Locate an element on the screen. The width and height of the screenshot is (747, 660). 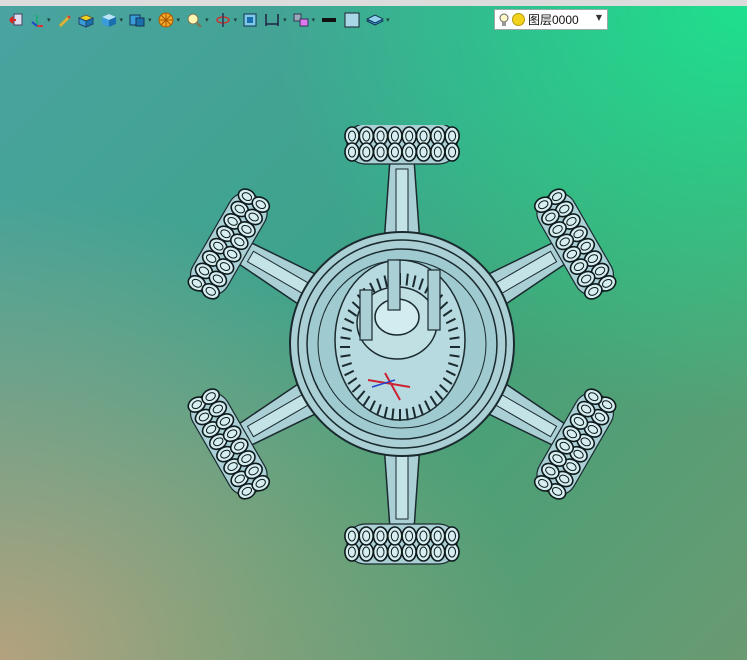
exit-icon is located at coordinates (16, 20).